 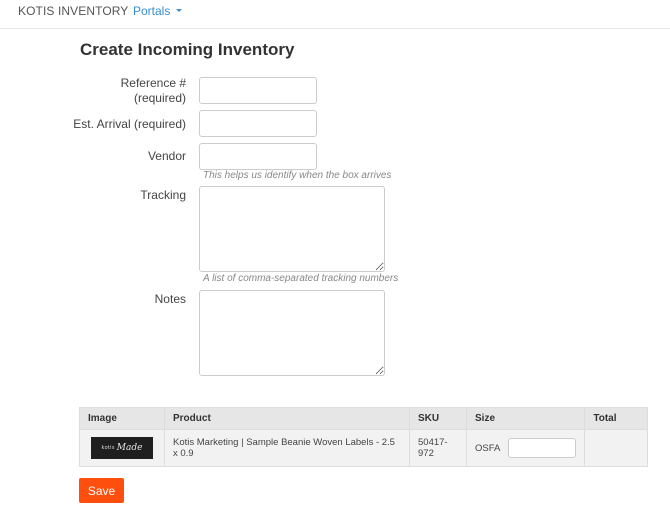 What do you see at coordinates (438, 448) in the screenshot?
I see `sku-cell: 50417-972` at bounding box center [438, 448].